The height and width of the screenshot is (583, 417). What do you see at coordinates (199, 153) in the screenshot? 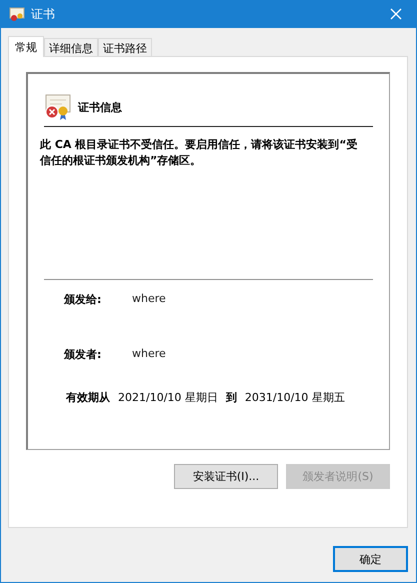
I see `trust-message: 此 CA 根目录证书不受信任。要启用信任，请将该证书安装到“受信任的根证书颁发机构”存储区。` at bounding box center [199, 153].